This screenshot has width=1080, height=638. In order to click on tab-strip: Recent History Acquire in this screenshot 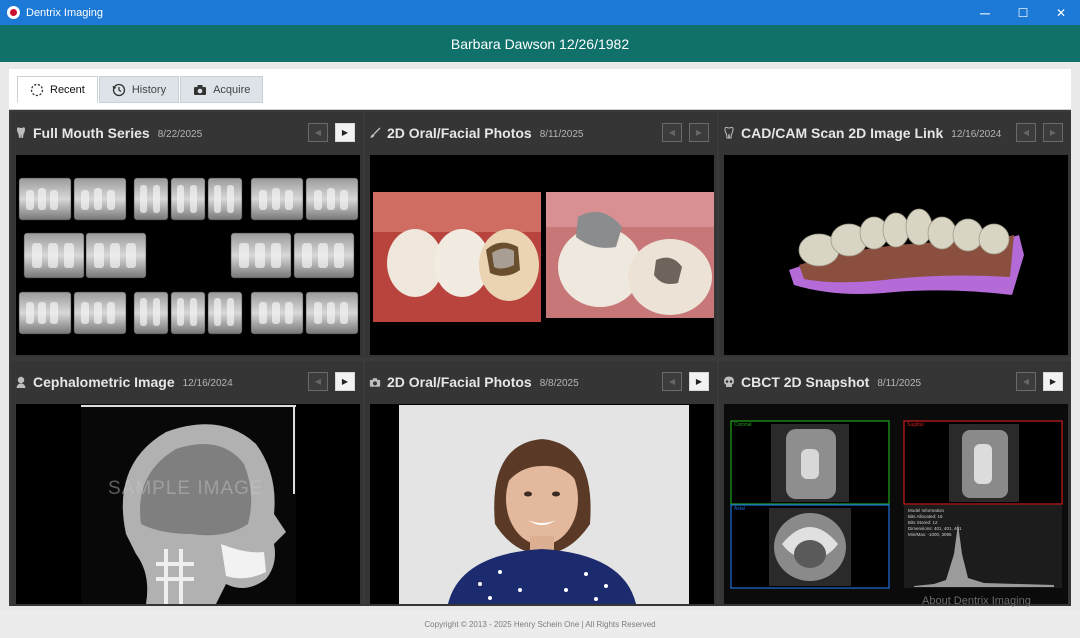, I will do `click(540, 89)`.